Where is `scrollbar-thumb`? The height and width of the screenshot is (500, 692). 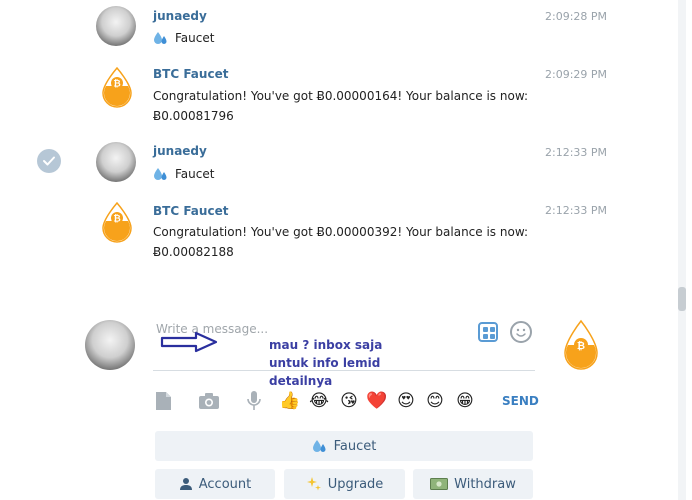 scrollbar-thumb is located at coordinates (682, 299).